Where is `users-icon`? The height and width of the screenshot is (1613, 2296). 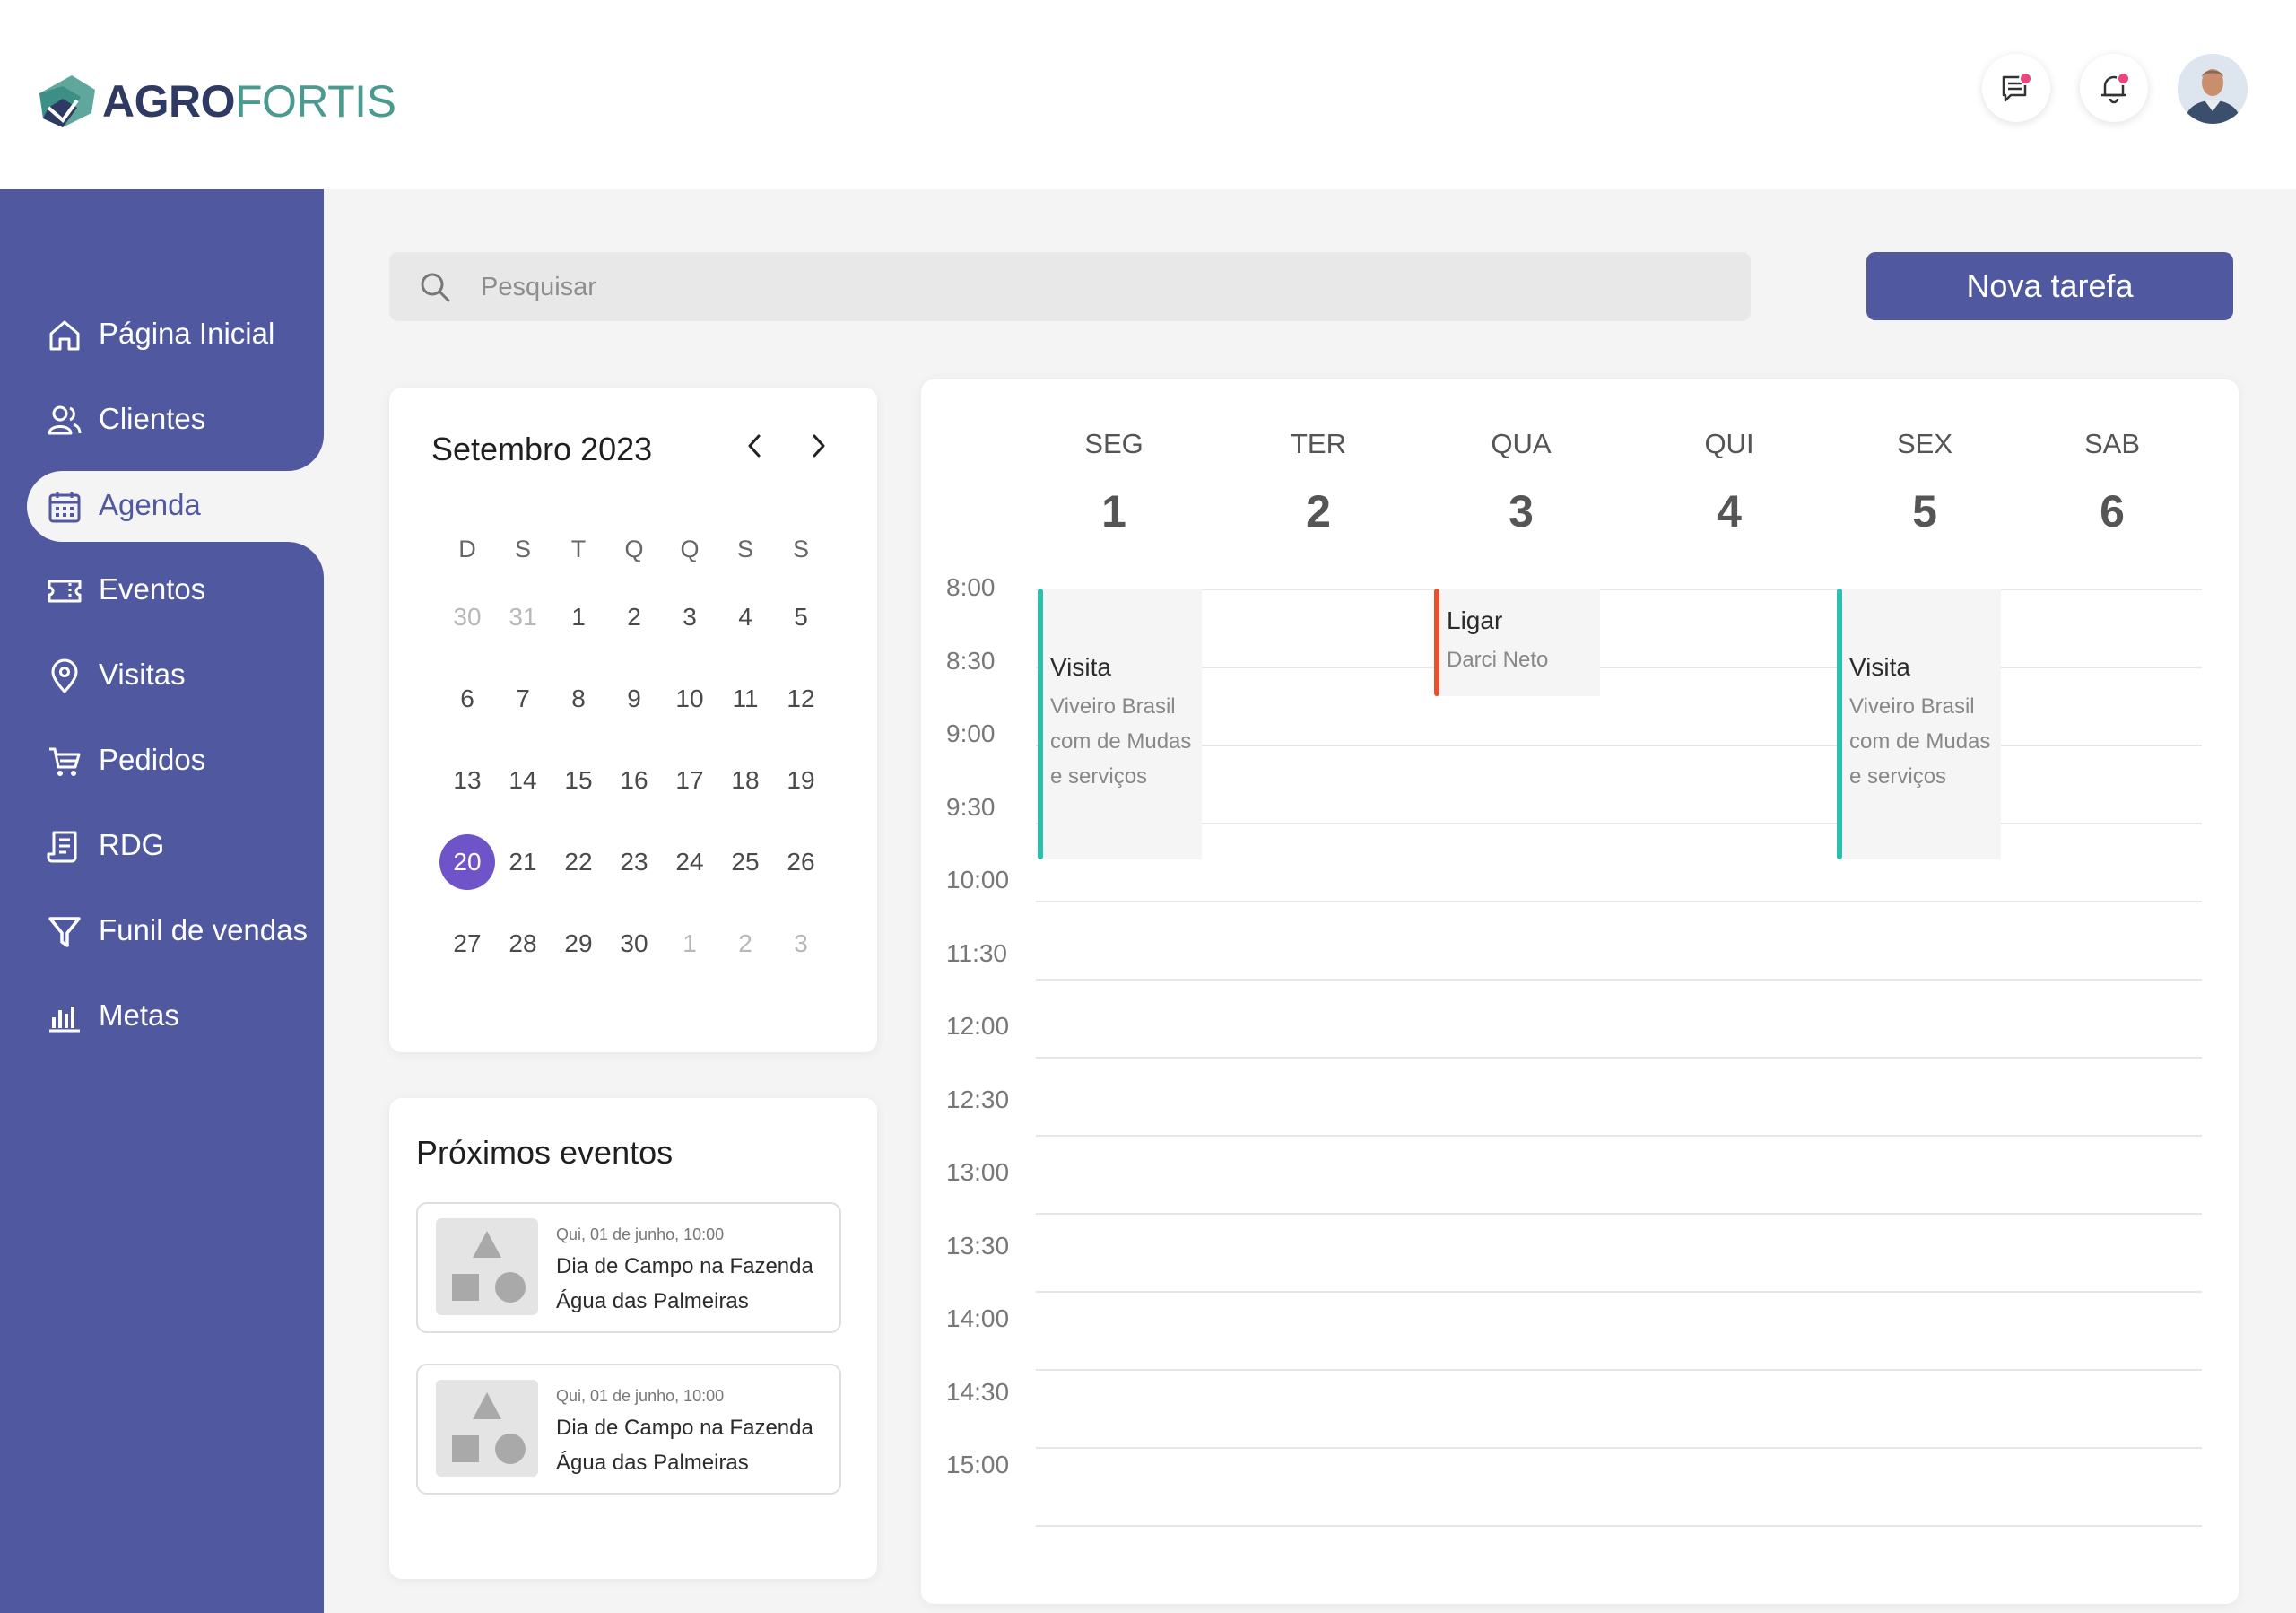
users-icon is located at coordinates (65, 420).